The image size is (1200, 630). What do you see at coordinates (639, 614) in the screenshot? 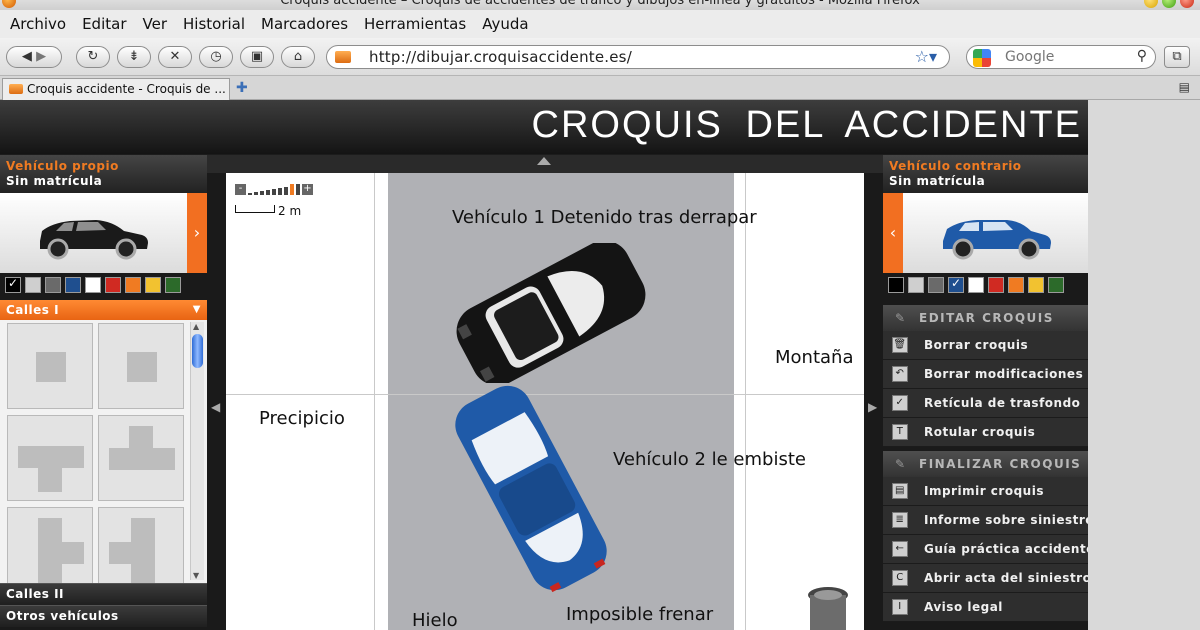
I see `label-imposible-frenar: Imposible frenar` at bounding box center [639, 614].